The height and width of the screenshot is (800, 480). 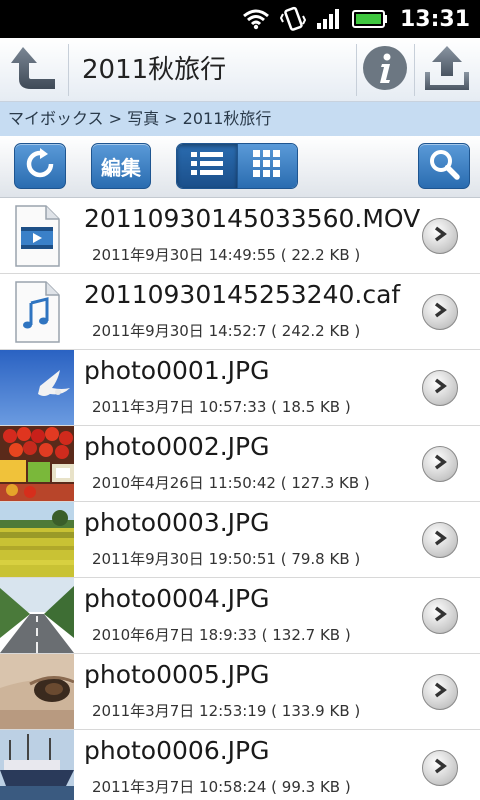 I want to click on page-title: 2011秋旅行, so click(x=154, y=70).